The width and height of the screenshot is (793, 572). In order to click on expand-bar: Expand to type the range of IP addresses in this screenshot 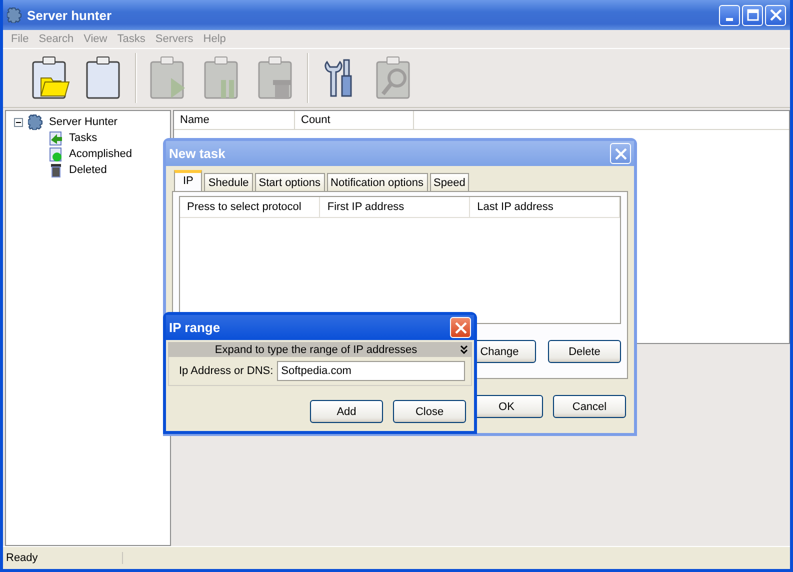, I will do `click(320, 349)`.